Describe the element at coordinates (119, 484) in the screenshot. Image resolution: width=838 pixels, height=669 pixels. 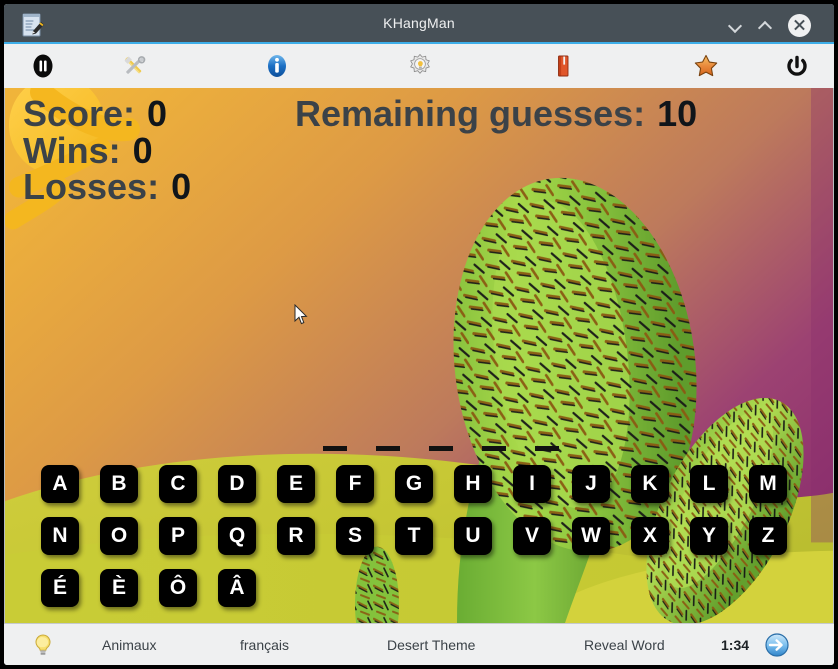
I see `letter-key-B: B` at that location.